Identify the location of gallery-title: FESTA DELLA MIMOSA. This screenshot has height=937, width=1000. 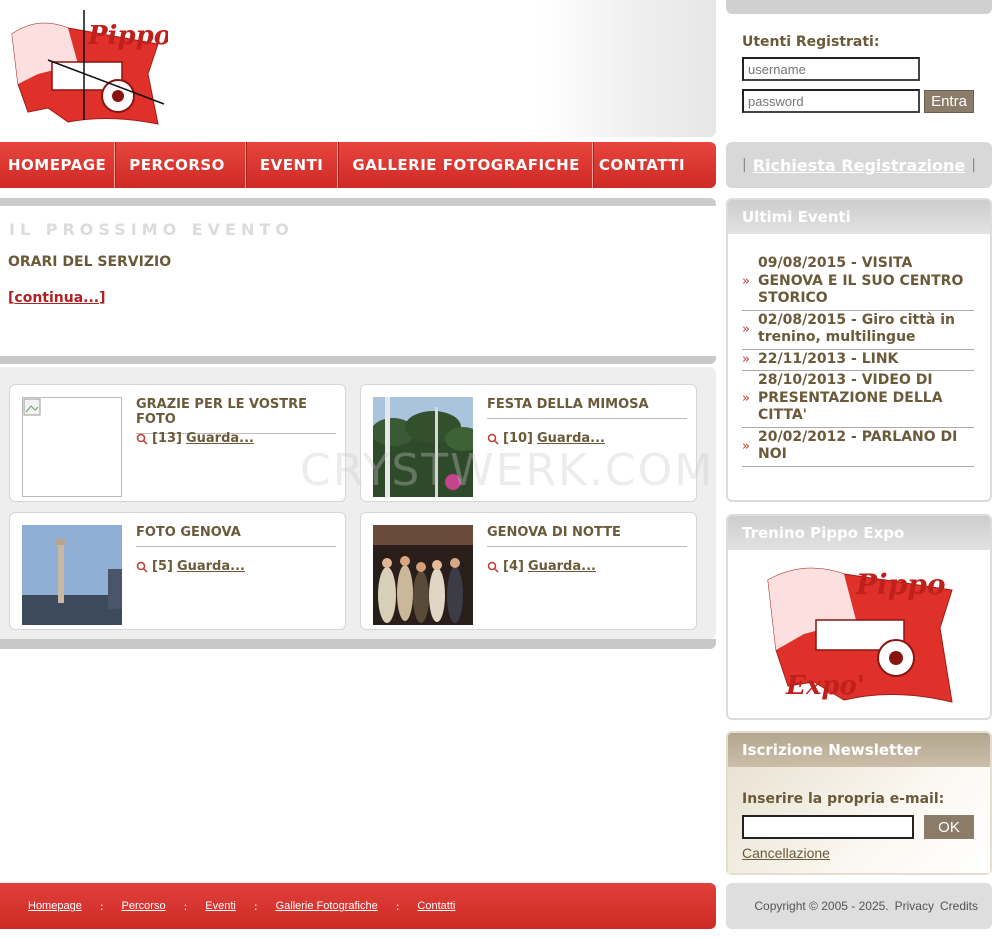
(587, 408).